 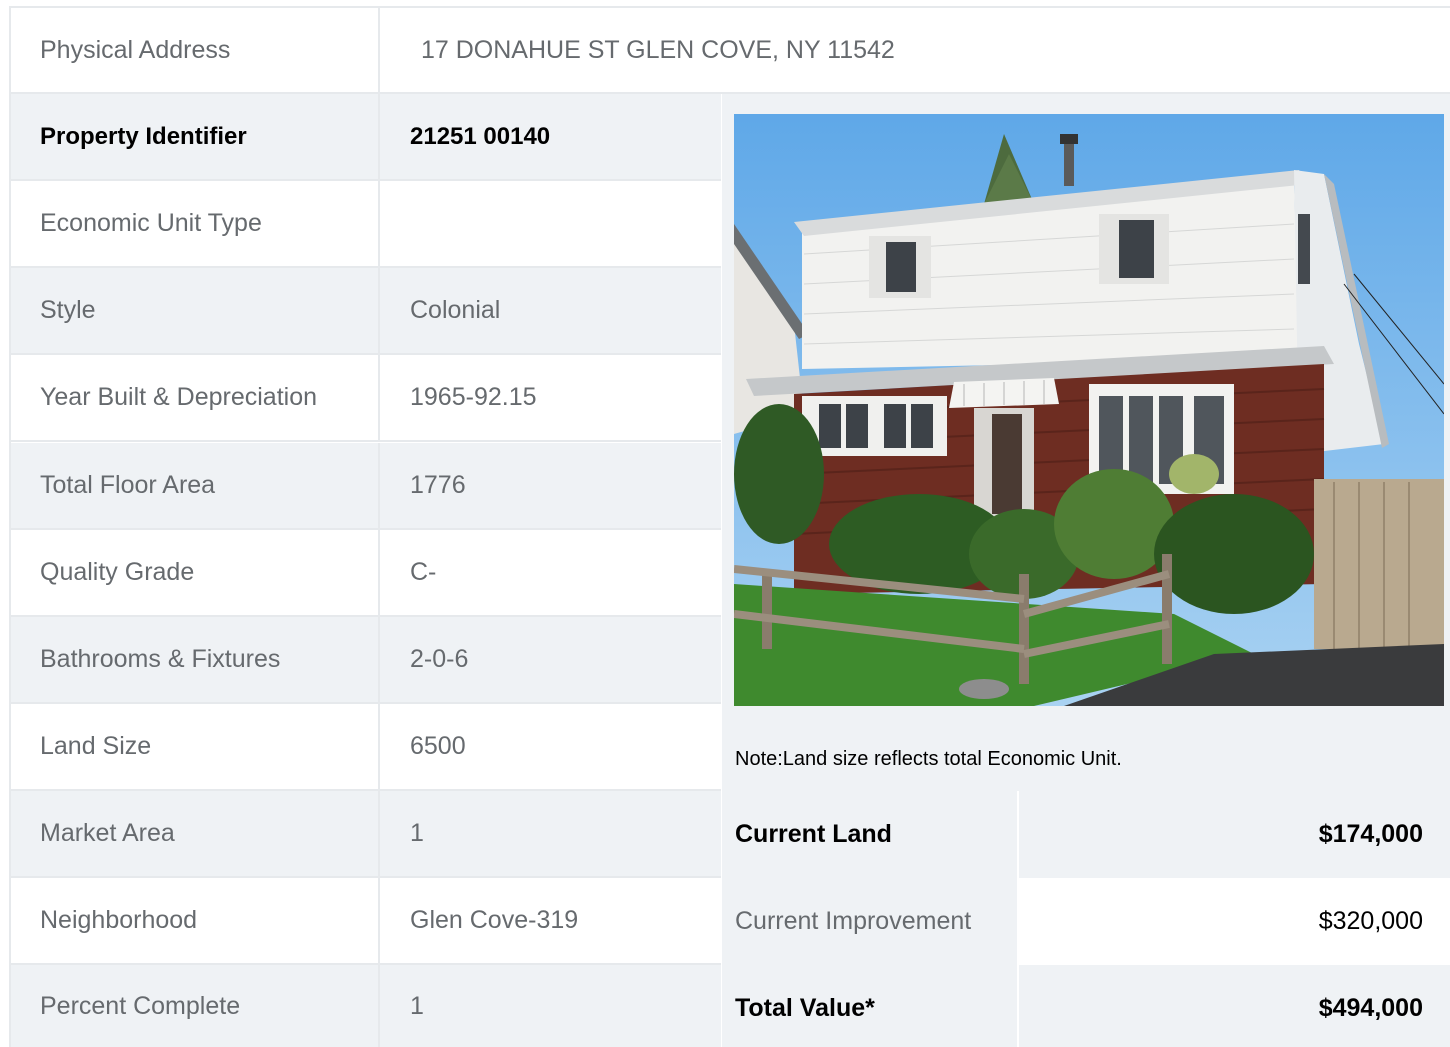 I want to click on value-row-current-land: Current Land $174,000, so click(x=1086, y=834).